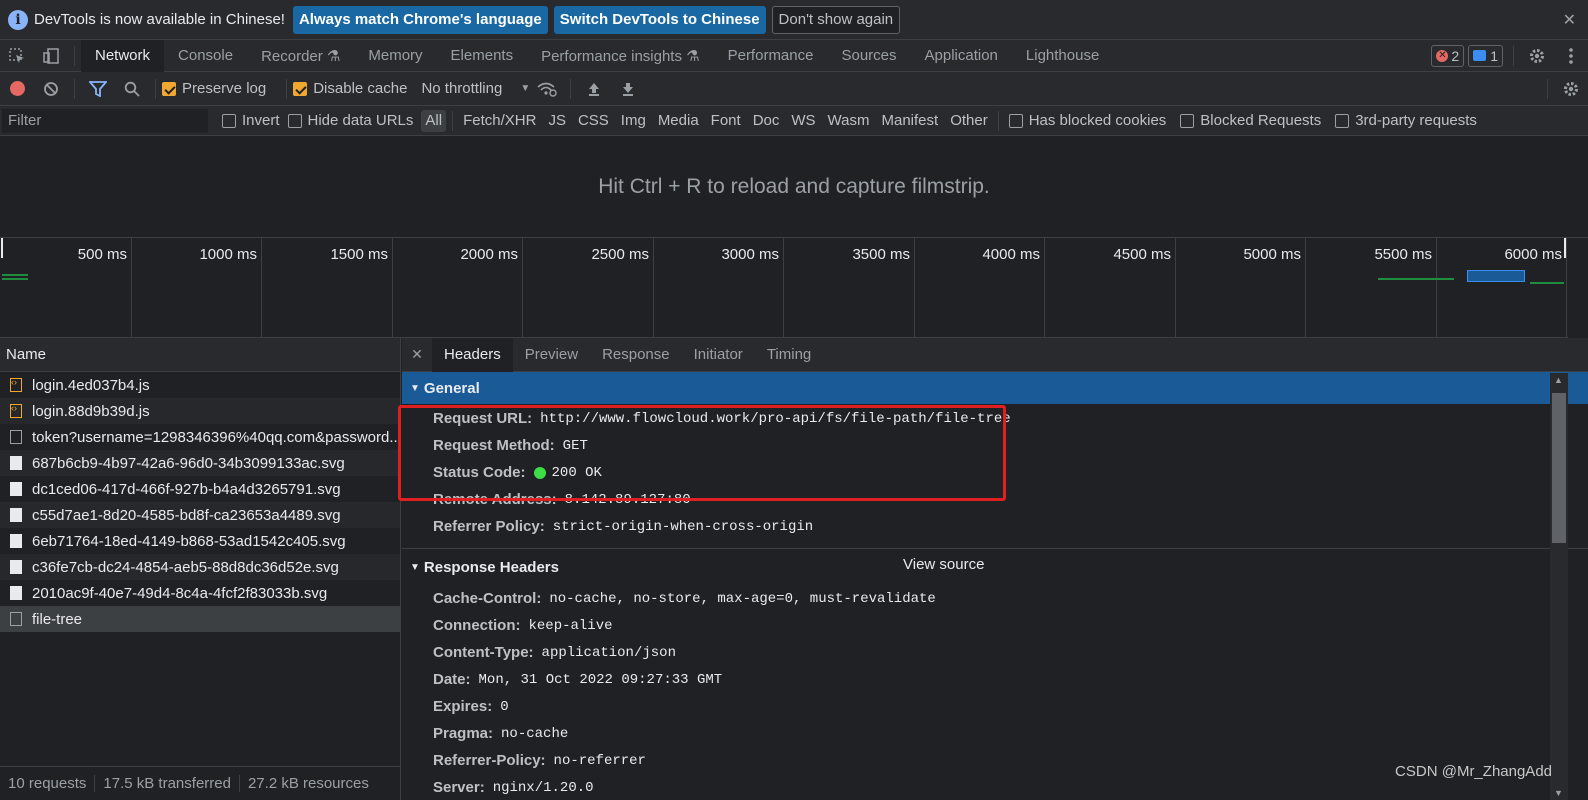  Describe the element at coordinates (910, 121) in the screenshot. I see `type-filter-manifest: Manifest` at that location.